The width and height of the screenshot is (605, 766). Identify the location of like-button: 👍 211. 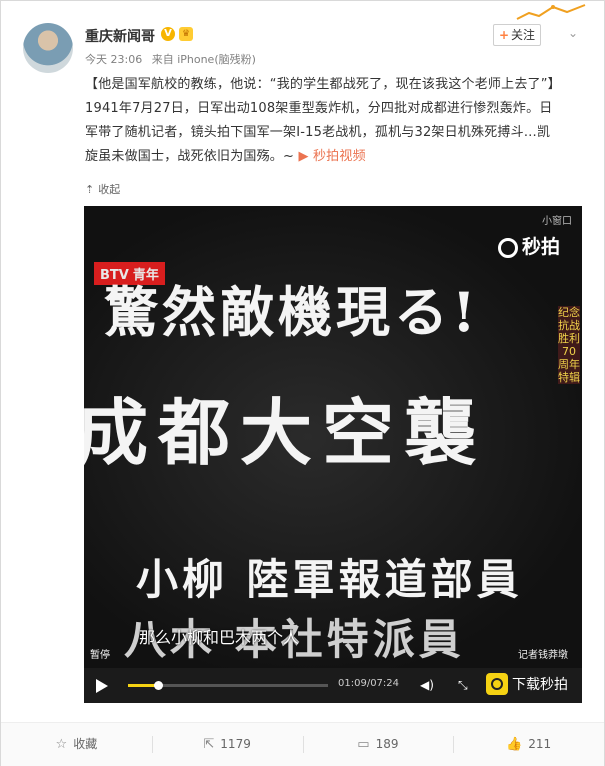
(528, 744).